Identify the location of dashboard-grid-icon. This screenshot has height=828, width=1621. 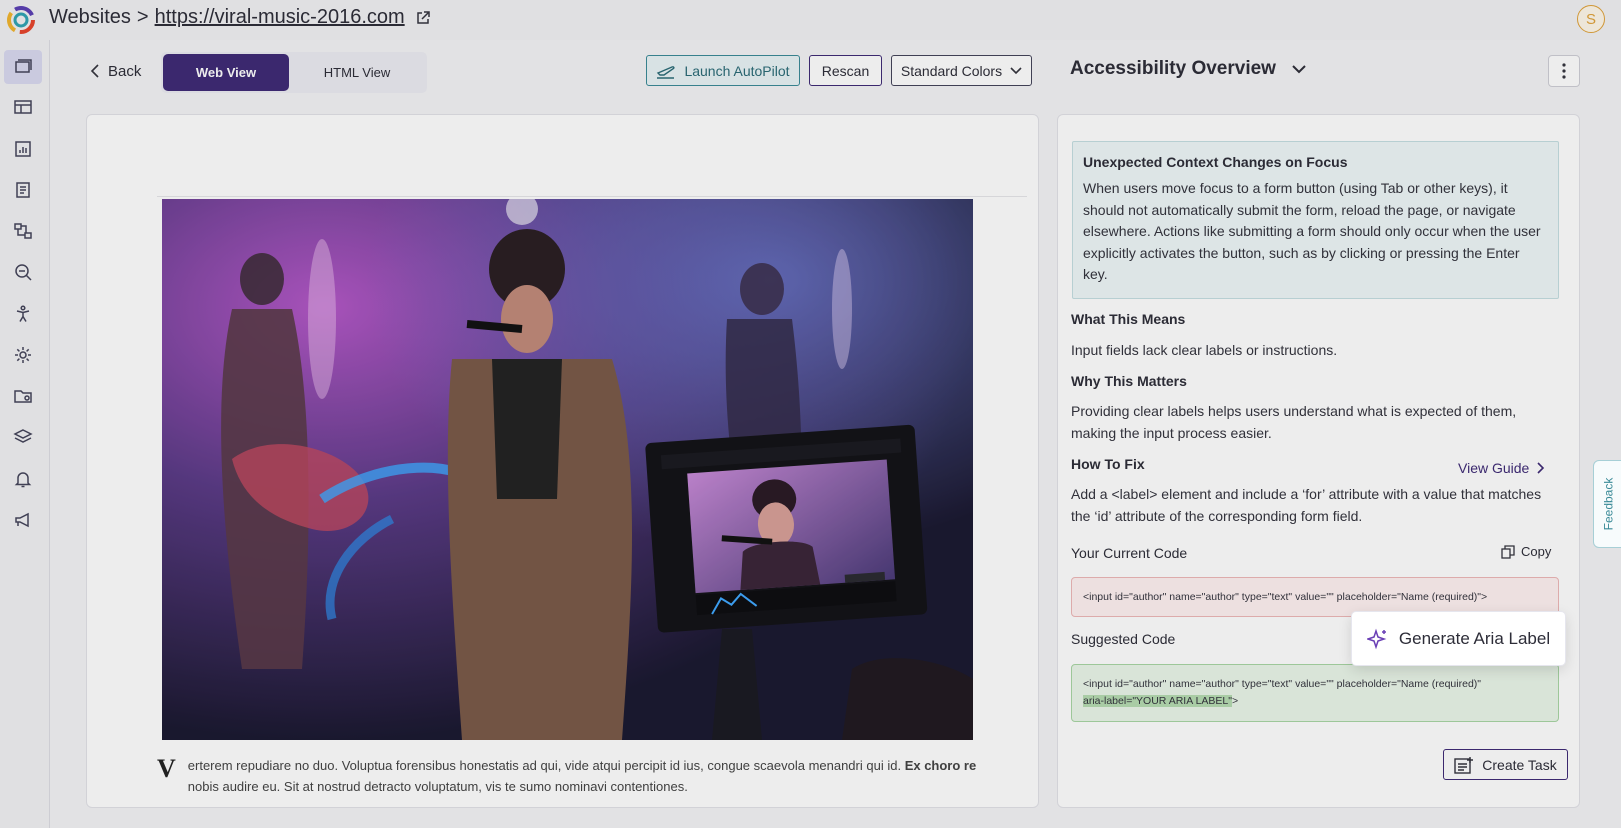
(23, 107).